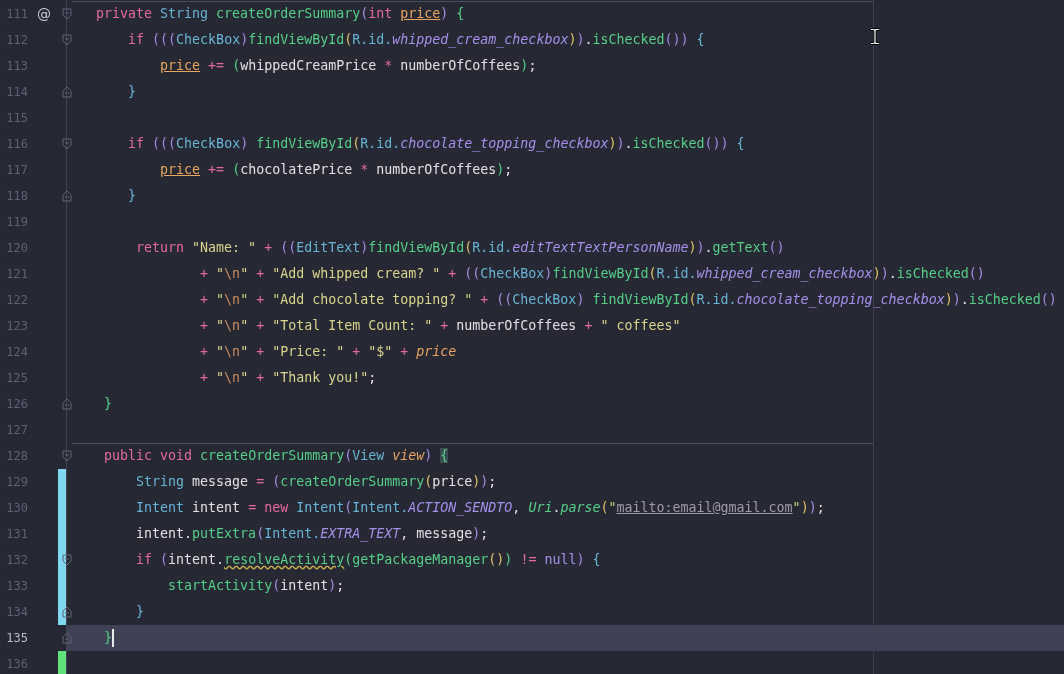 The height and width of the screenshot is (674, 1064). Describe the element at coordinates (17, 222) in the screenshot. I see `line-number: 119` at that location.